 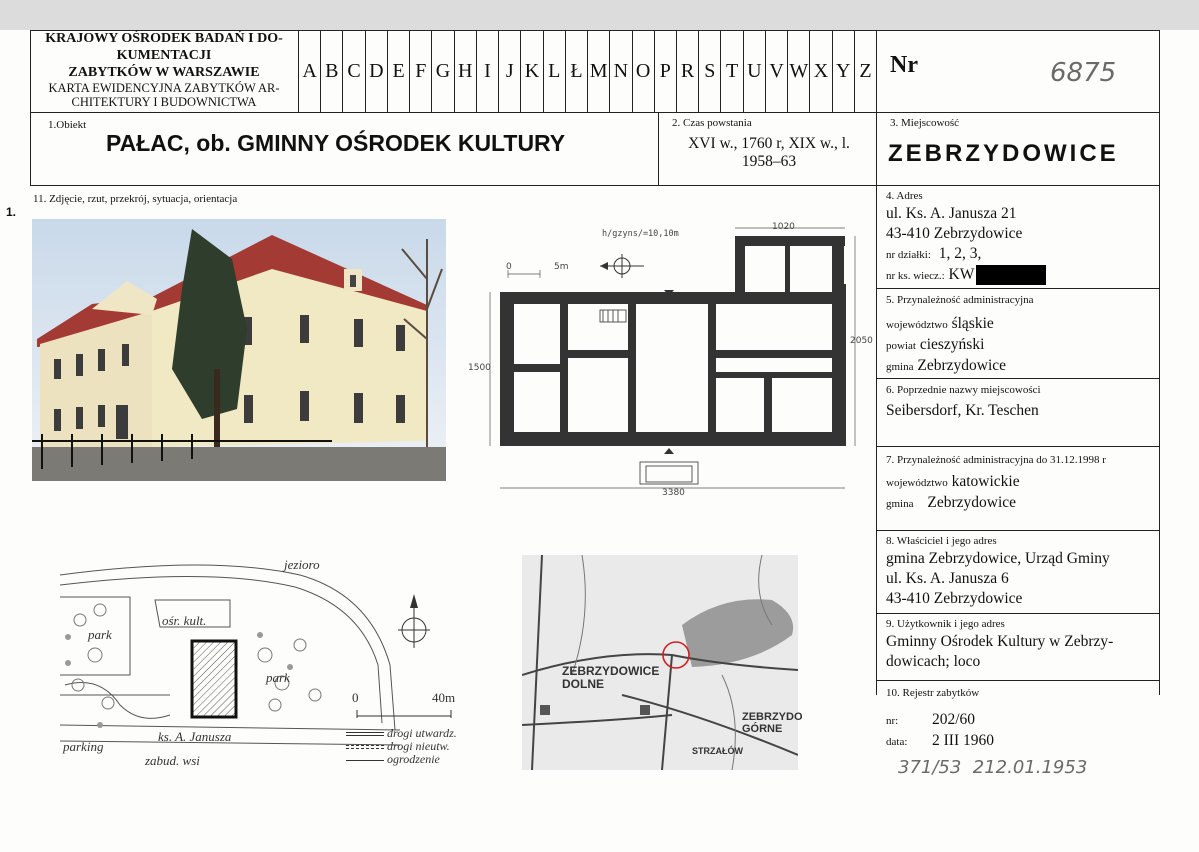 What do you see at coordinates (972, 502) in the screenshot?
I see `admin1998-commune-value: Zebrzydowice` at bounding box center [972, 502].